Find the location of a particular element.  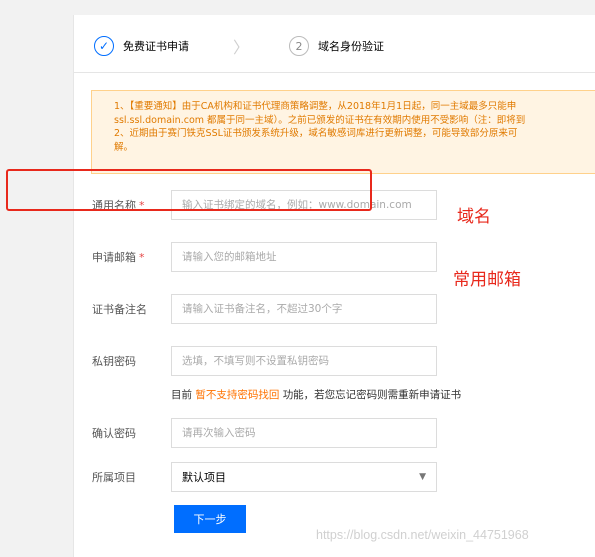

key-password-label: 私钥密码 is located at coordinates (114, 361).